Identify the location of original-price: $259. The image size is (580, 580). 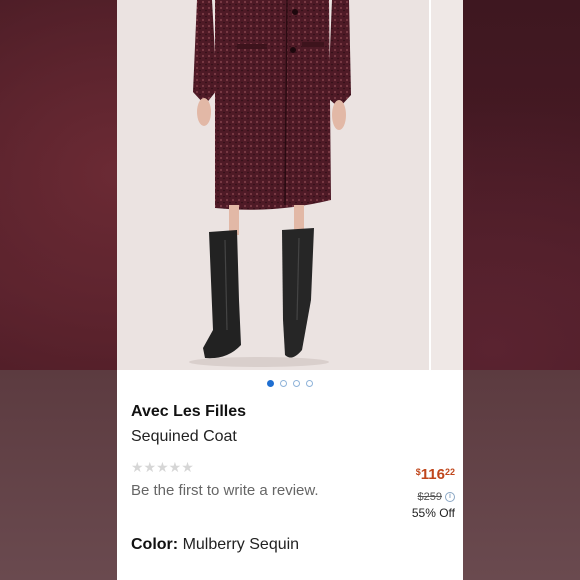
(429, 497).